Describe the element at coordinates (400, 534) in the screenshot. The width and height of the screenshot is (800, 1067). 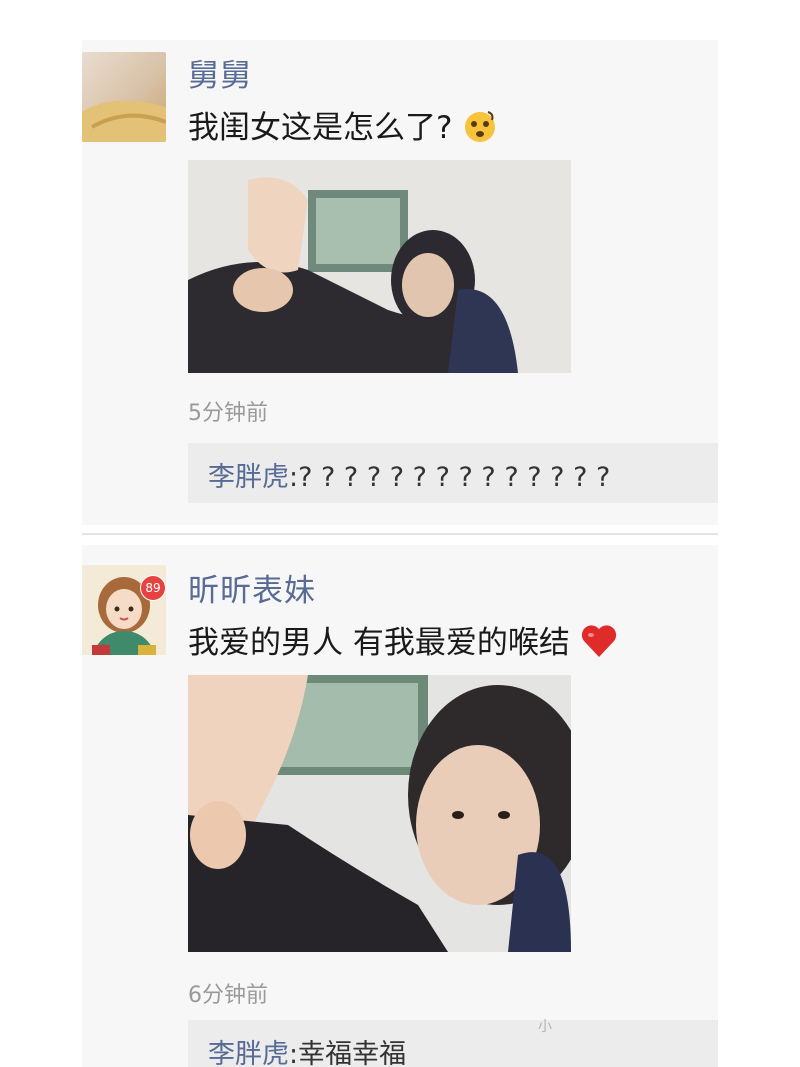
I see `post-divider` at that location.